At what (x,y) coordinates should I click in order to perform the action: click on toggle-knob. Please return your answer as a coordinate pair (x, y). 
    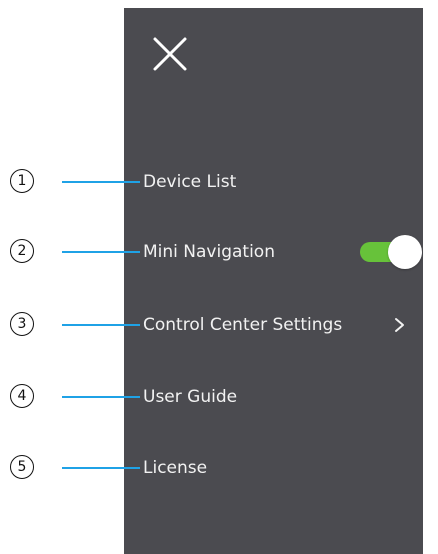
    Looking at the image, I should click on (405, 252).